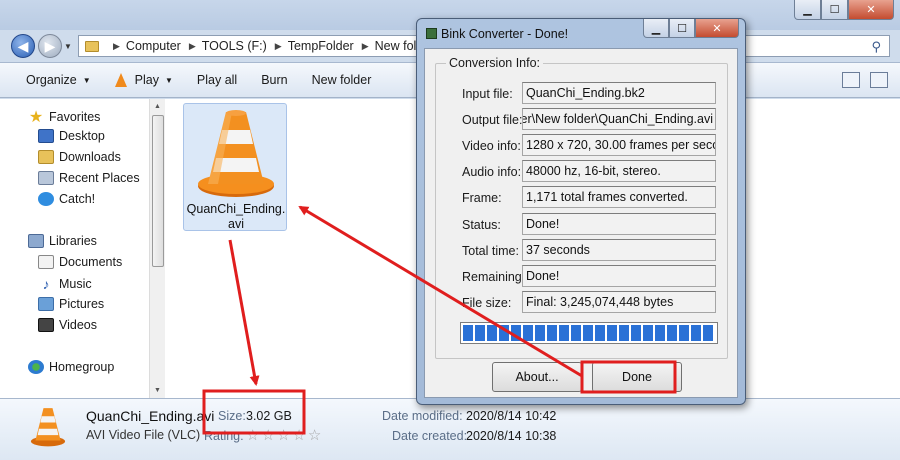 Image resolution: width=900 pixels, height=460 pixels. What do you see at coordinates (82, 304) in the screenshot?
I see `nav-label: Pictures` at bounding box center [82, 304].